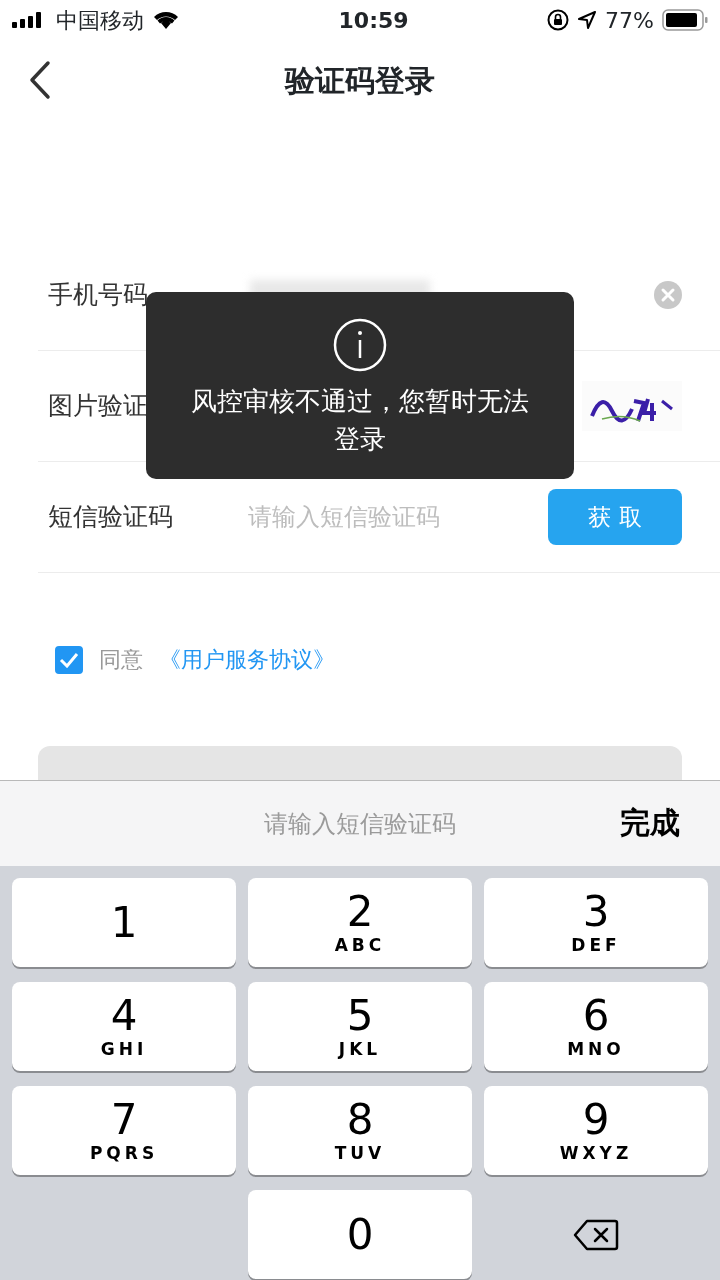  I want to click on clear-icon, so click(668, 295).